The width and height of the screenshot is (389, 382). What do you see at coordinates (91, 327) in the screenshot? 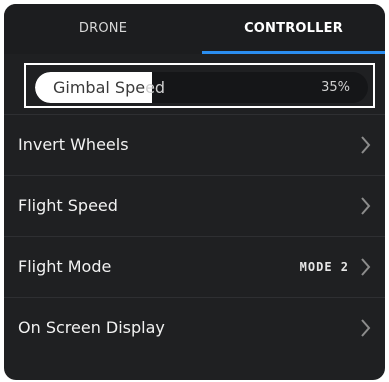
I see `on-screen-display-label: On Screen Display` at bounding box center [91, 327].